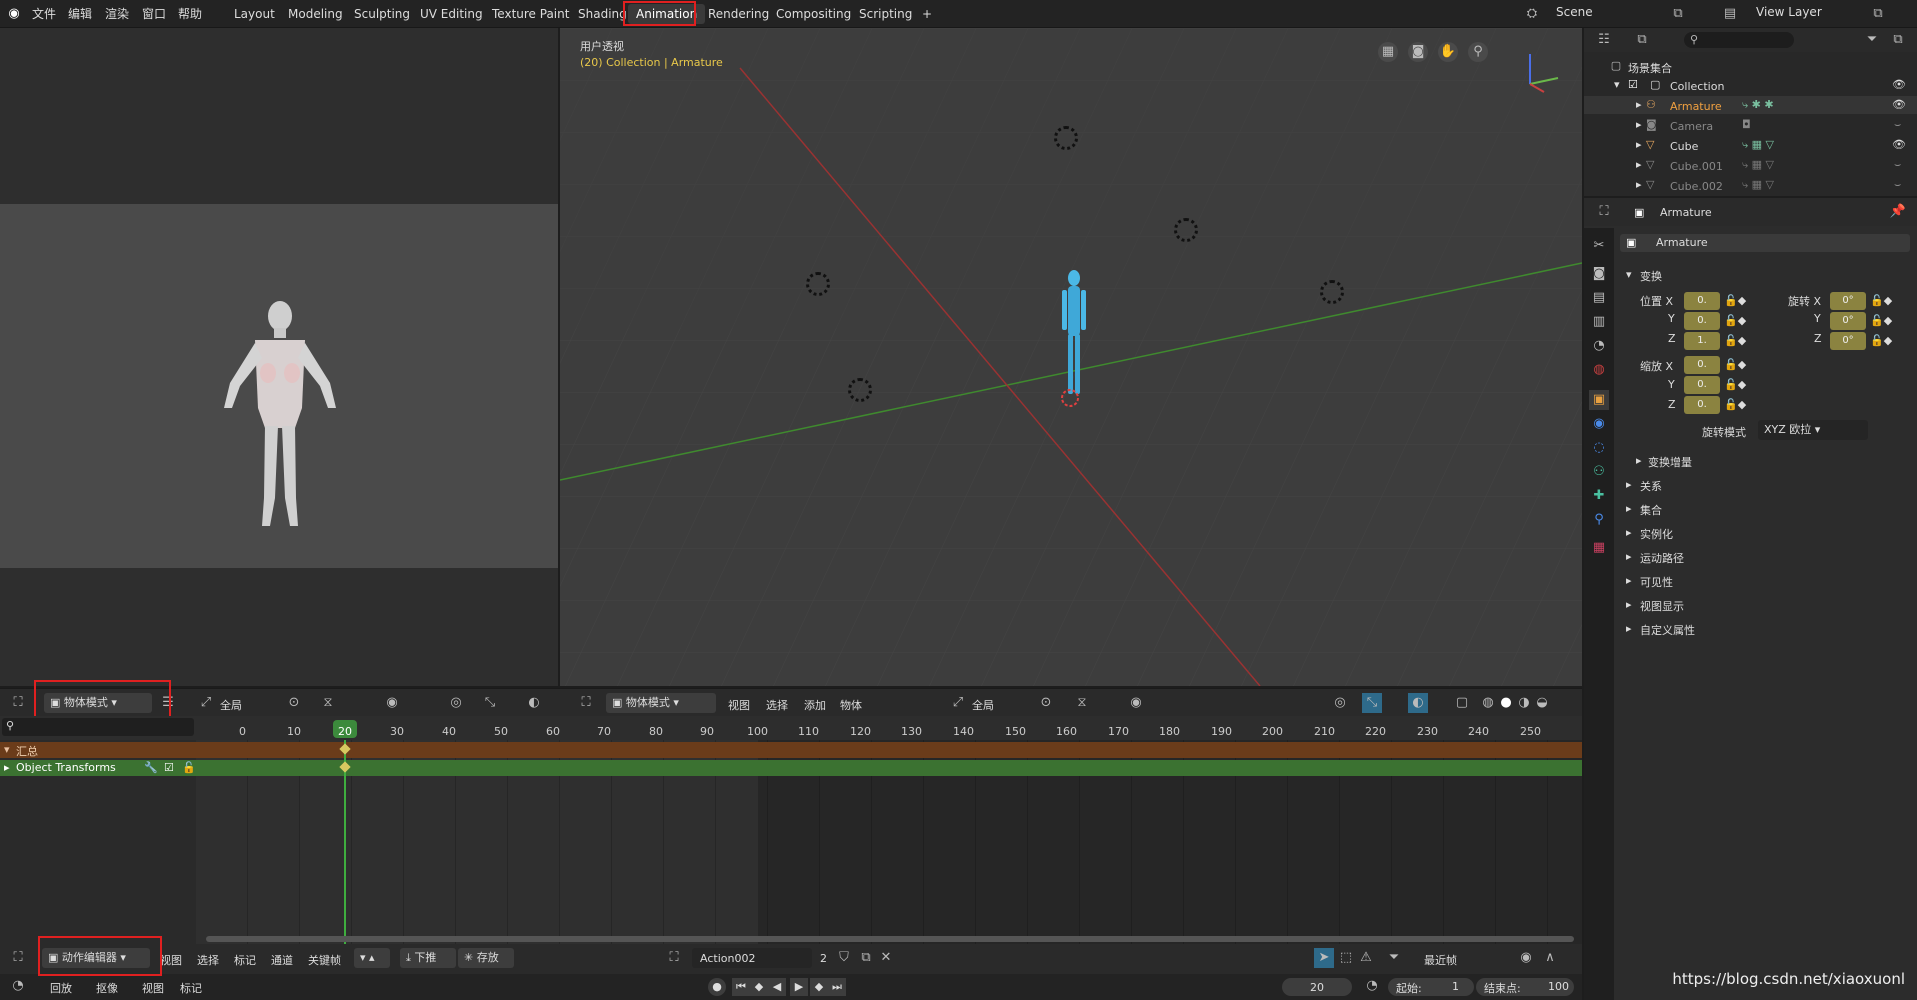 This screenshot has height=1000, width=1917. What do you see at coordinates (927, 14) in the screenshot?
I see `add-workspace-button: +` at bounding box center [927, 14].